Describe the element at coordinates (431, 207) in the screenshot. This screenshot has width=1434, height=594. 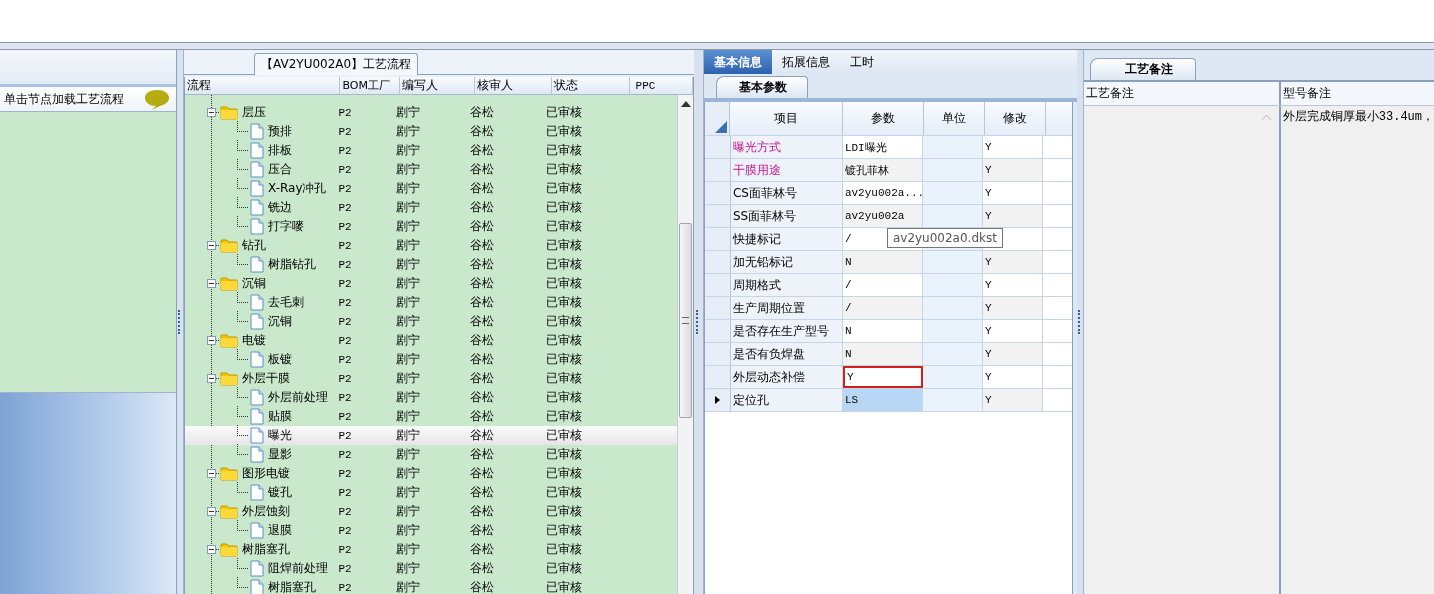
I see `tree-row: 铣边 P2 剧宁 谷松 已审核` at that location.